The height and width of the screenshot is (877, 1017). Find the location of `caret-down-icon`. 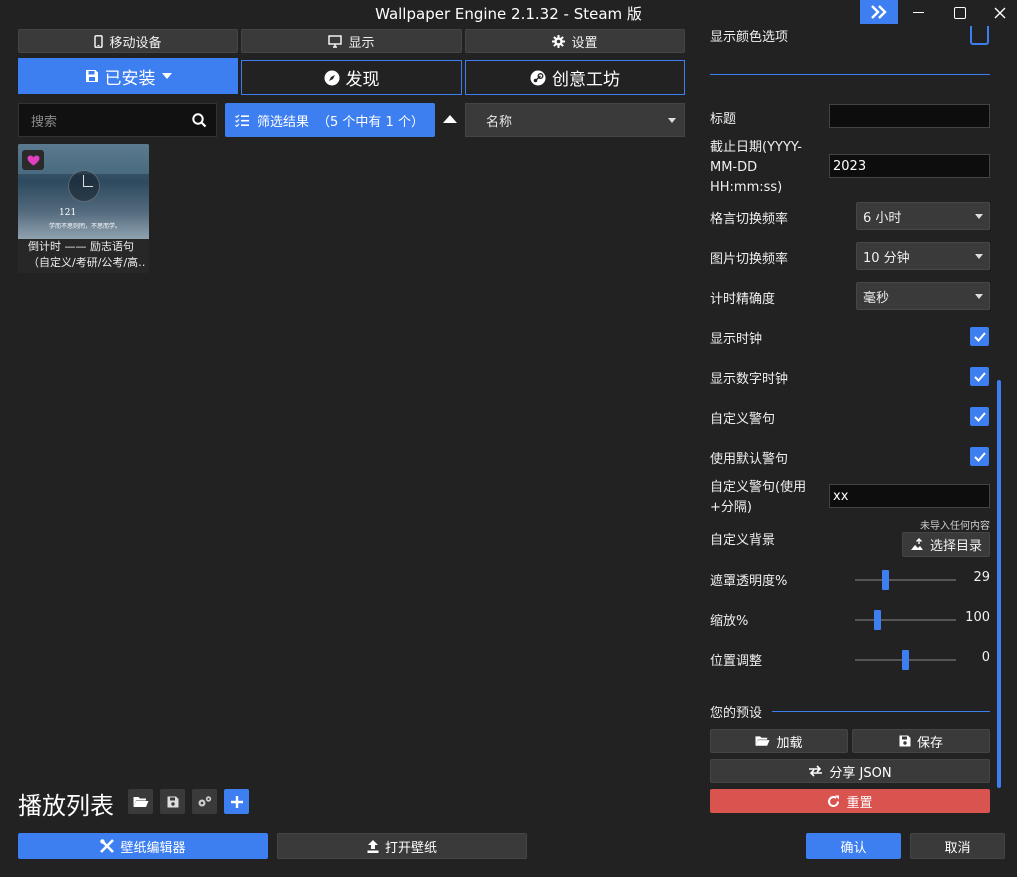

caret-down-icon is located at coordinates (166, 75).